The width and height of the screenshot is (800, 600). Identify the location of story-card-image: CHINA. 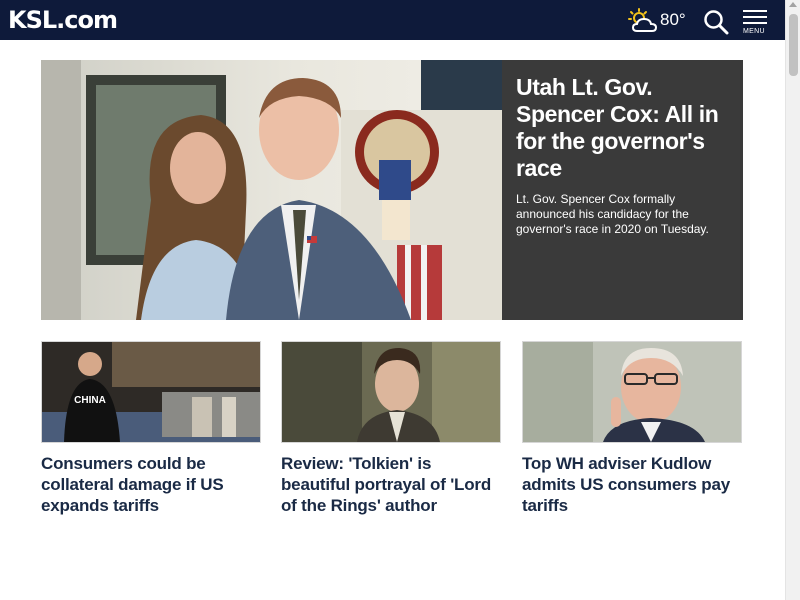
(151, 392).